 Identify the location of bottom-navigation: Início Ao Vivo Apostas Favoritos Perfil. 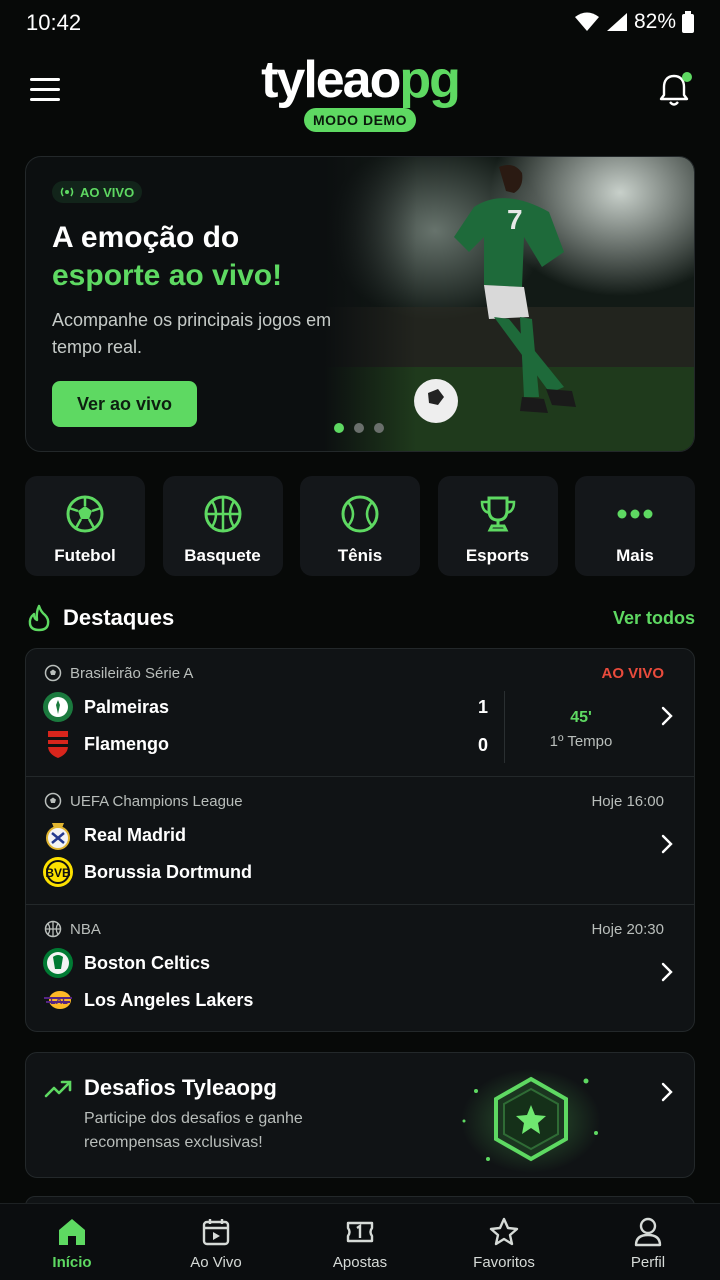
(360, 1241).